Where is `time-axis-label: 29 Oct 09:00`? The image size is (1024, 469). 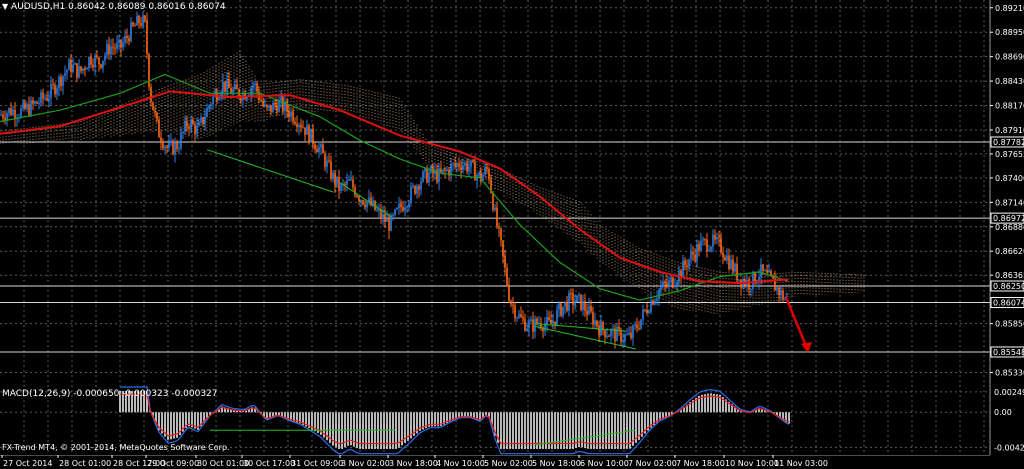 time-axis-label: 29 Oct 09:00 is located at coordinates (173, 463).